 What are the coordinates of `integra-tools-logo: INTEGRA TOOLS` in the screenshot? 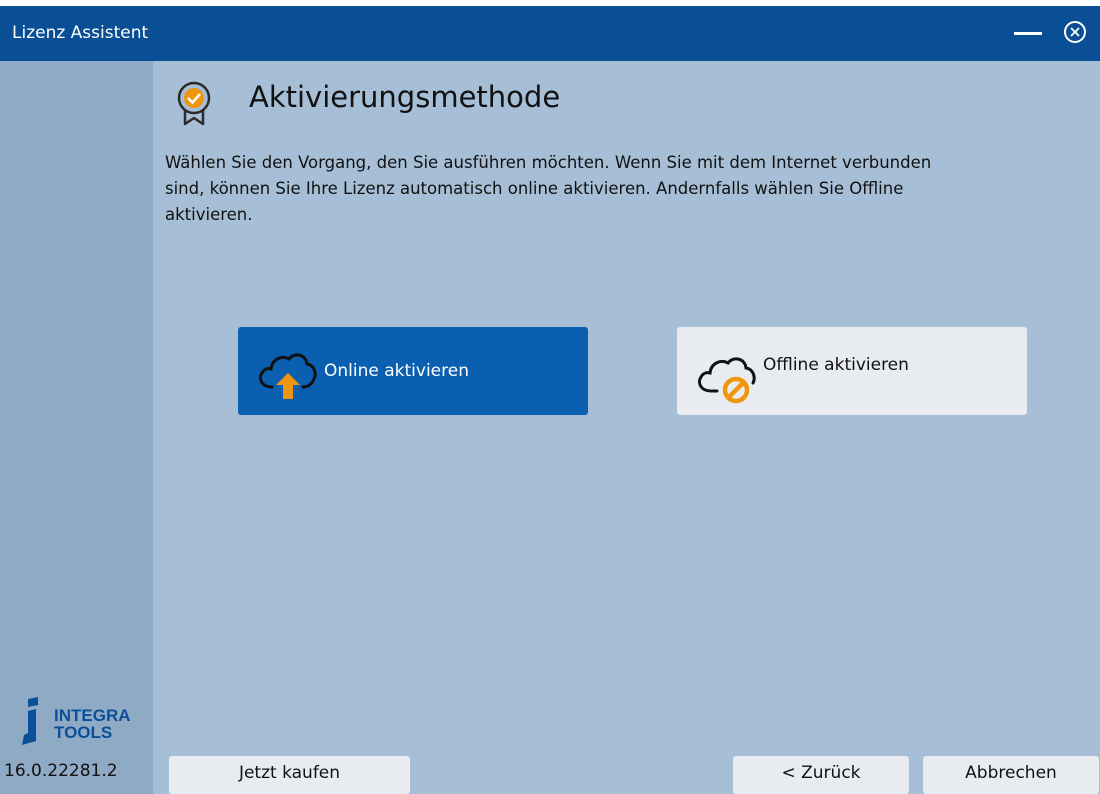 It's located at (81, 722).